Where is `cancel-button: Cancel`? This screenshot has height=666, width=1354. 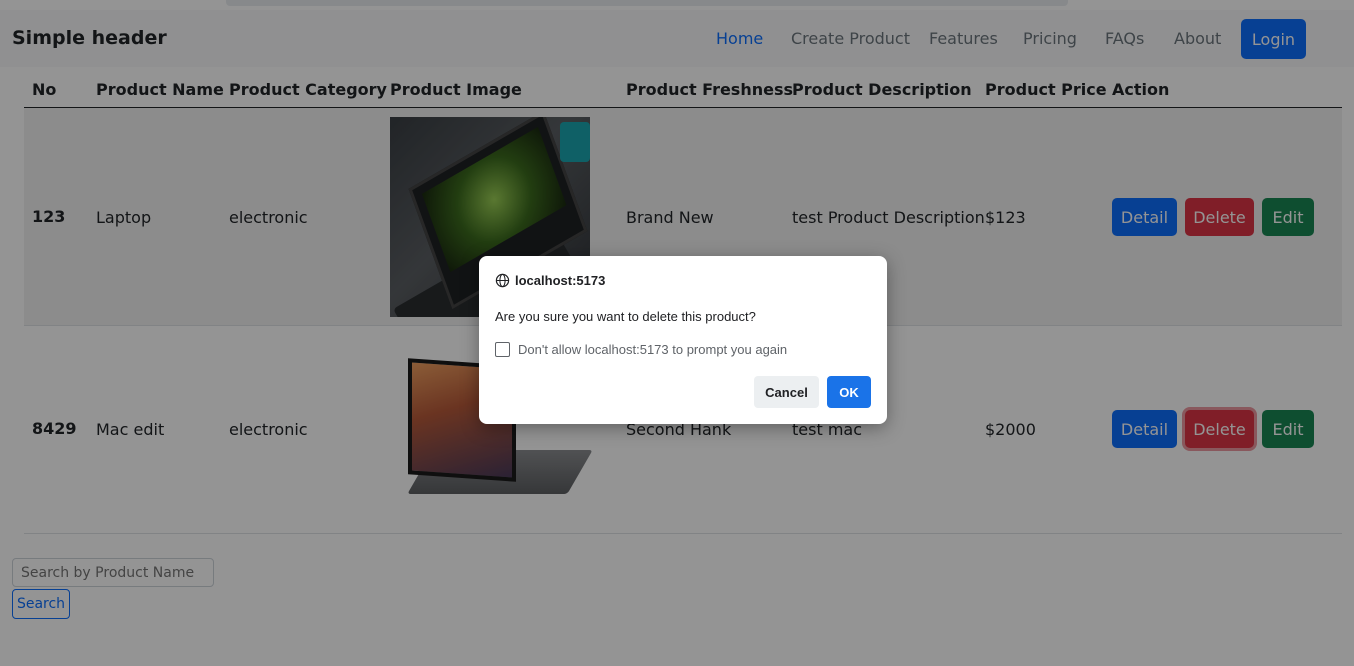
cancel-button: Cancel is located at coordinates (786, 392).